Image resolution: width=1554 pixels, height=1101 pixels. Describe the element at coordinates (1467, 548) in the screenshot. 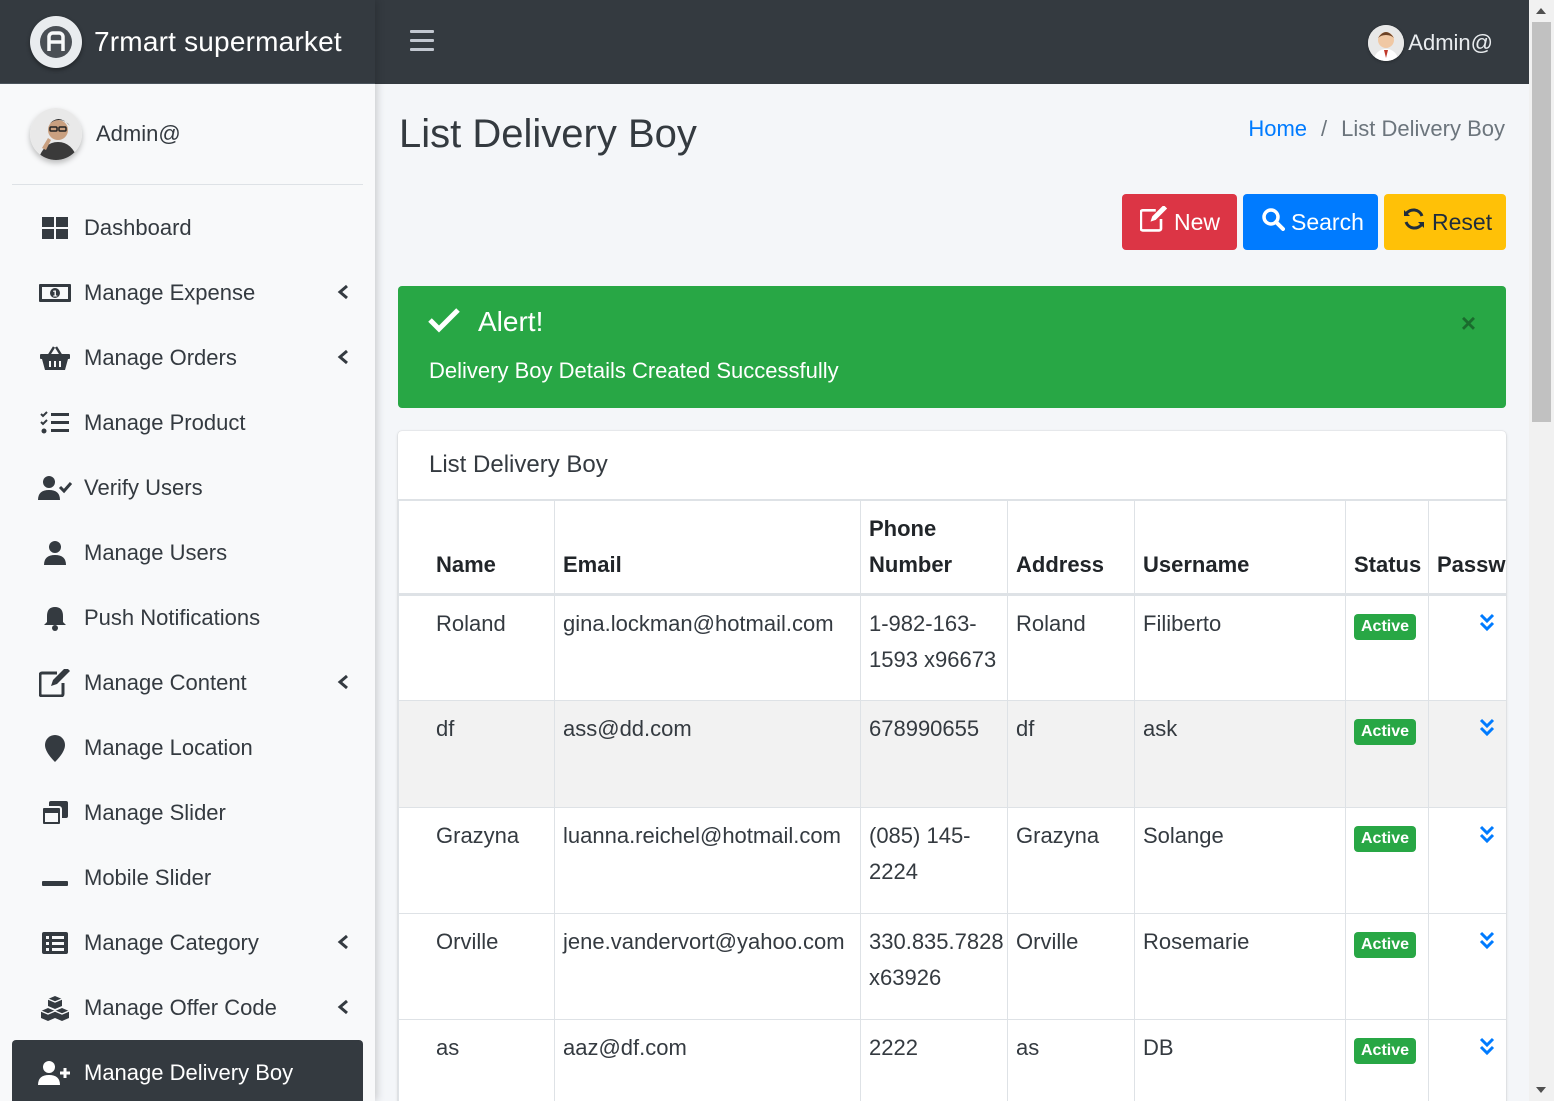

I see `column-header-password: Password` at that location.